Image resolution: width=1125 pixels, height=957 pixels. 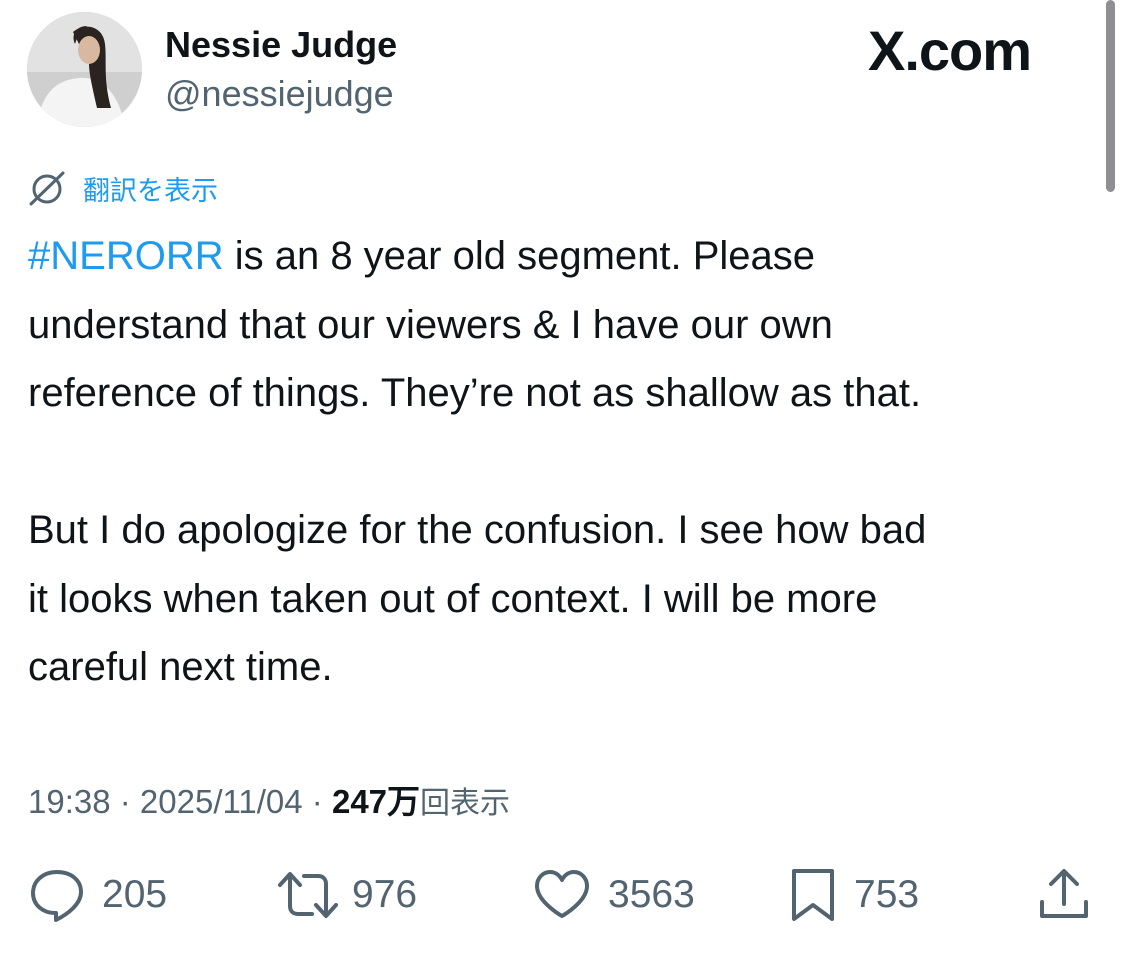 I want to click on author-handle: @nessiejudge, so click(x=279, y=94).